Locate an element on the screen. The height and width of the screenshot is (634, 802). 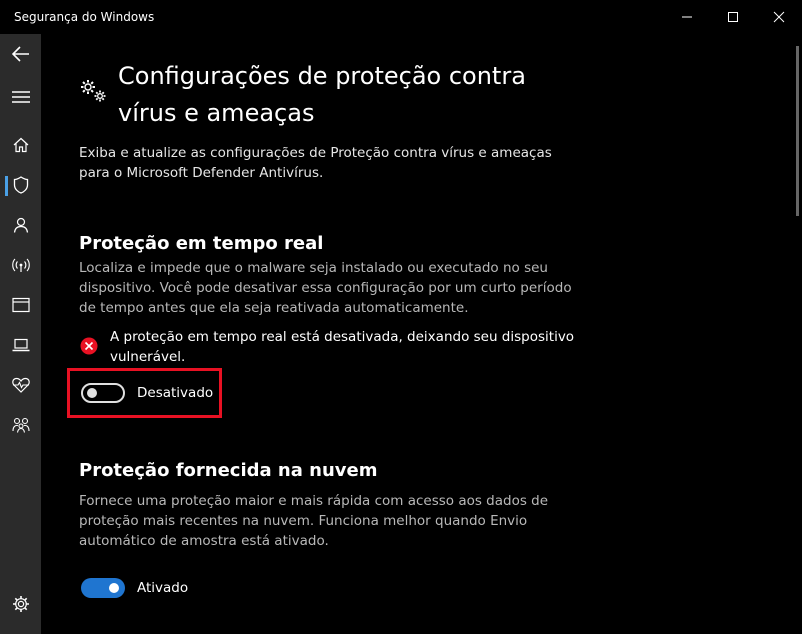
error-icon is located at coordinates (89, 346).